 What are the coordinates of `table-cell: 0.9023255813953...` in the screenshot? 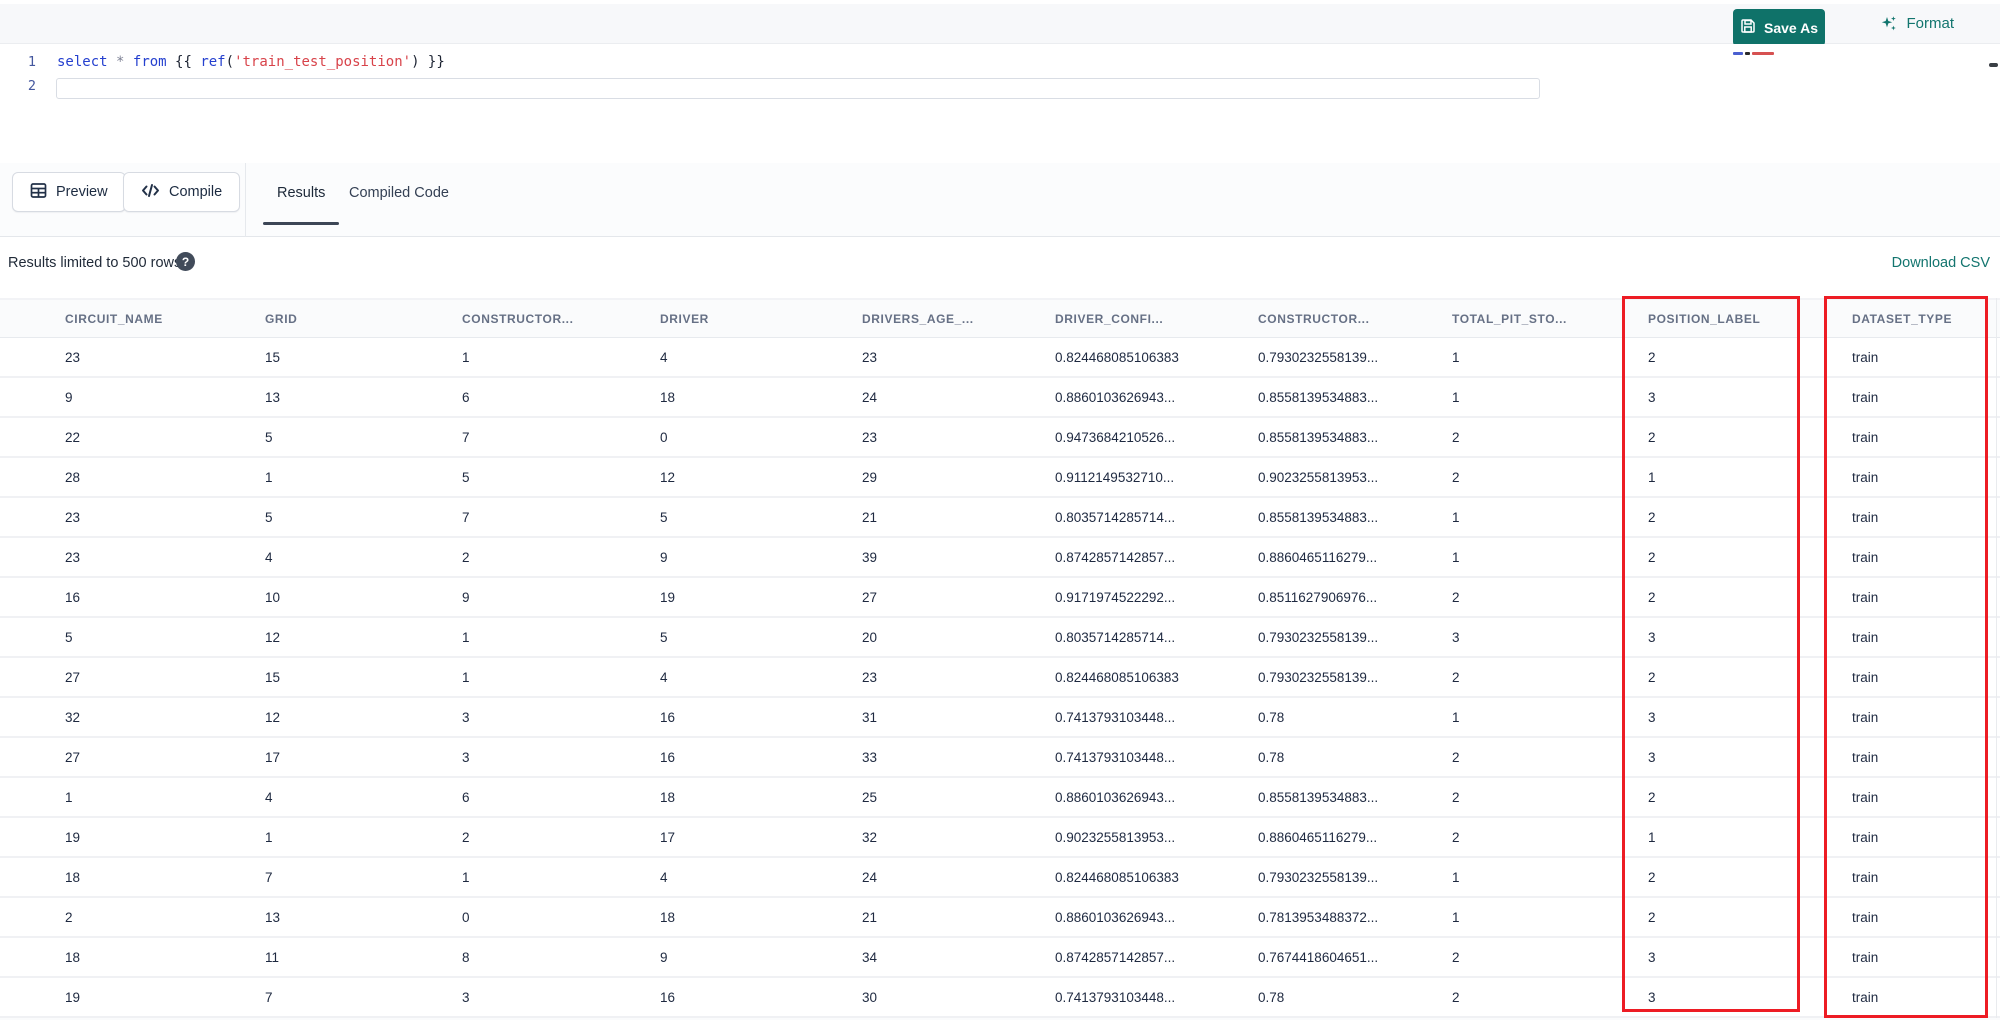 It's located at (1115, 837).